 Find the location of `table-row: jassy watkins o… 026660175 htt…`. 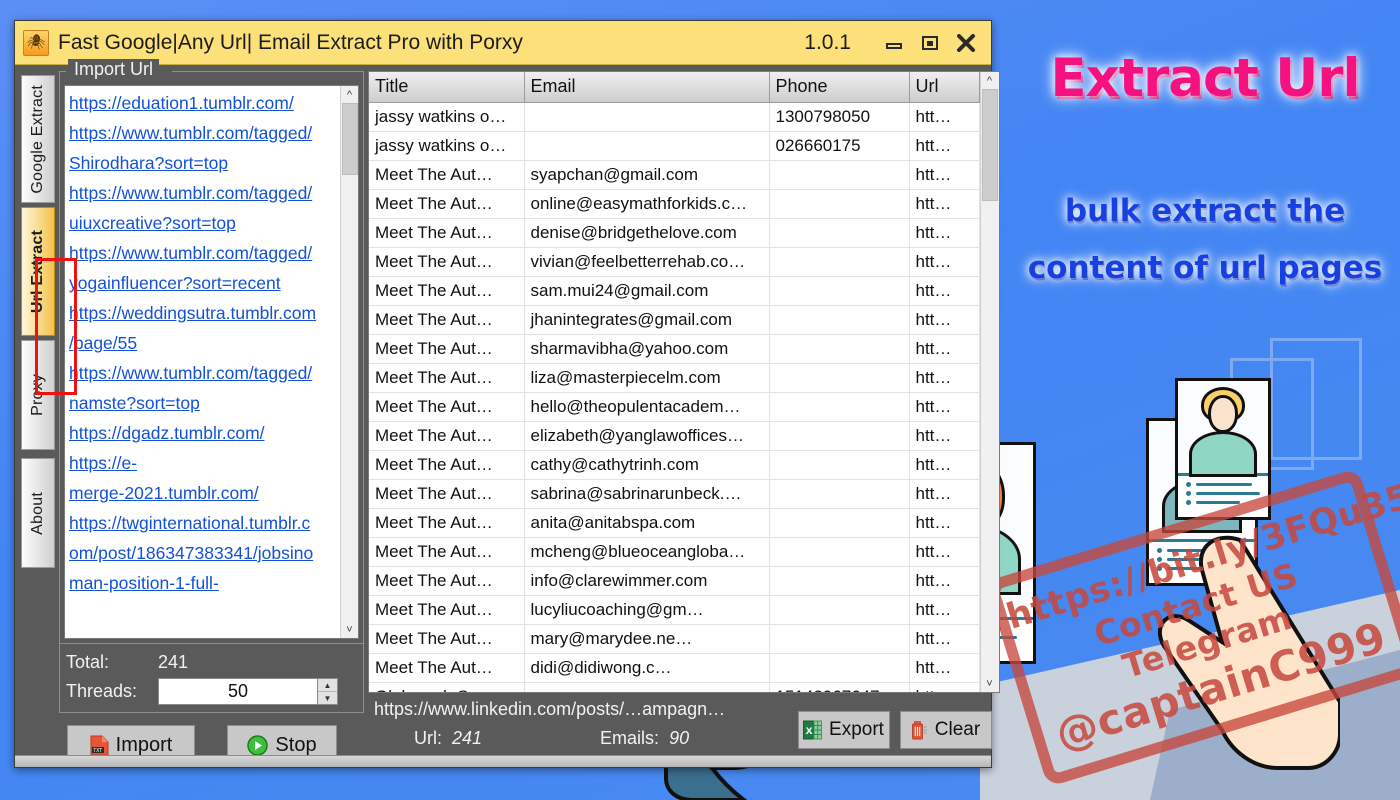

table-row: jassy watkins o… 026660175 htt… is located at coordinates (674, 146).